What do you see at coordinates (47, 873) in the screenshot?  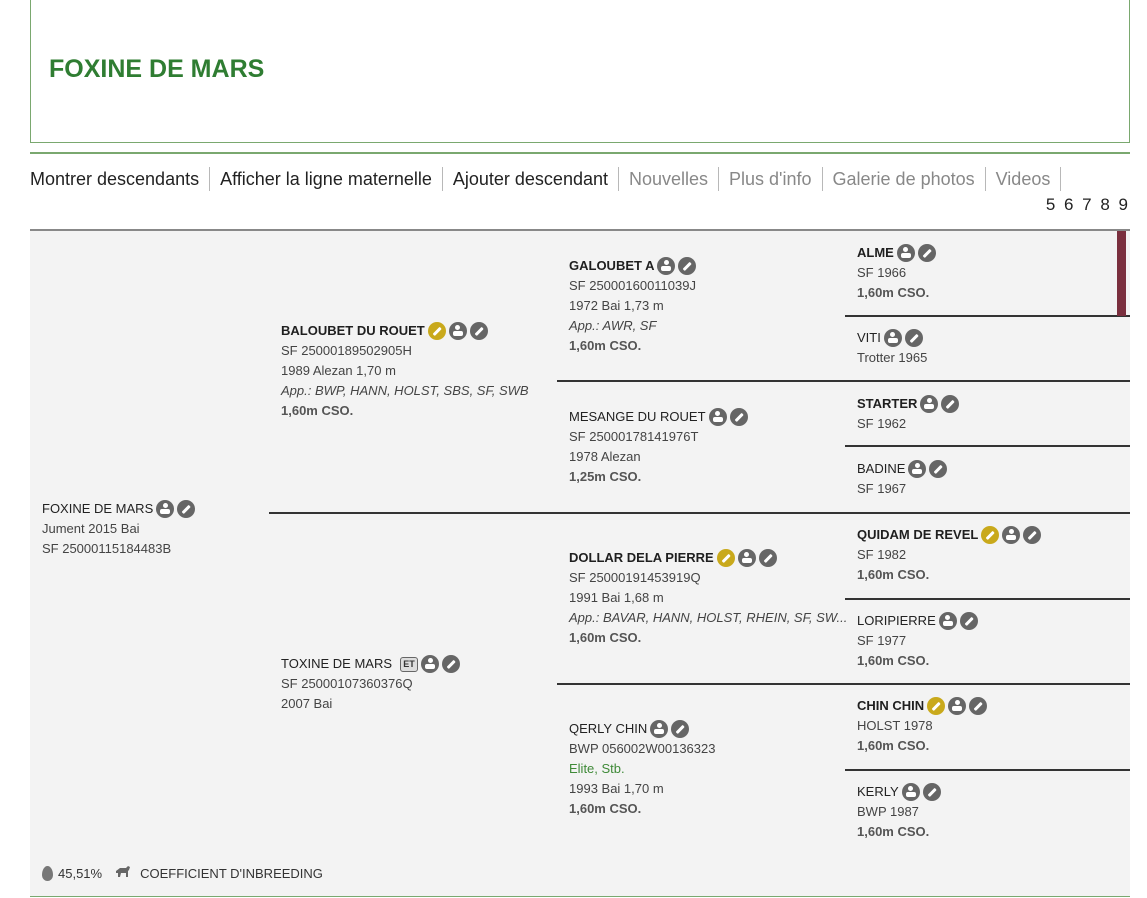 I see `blood-drop-icon` at bounding box center [47, 873].